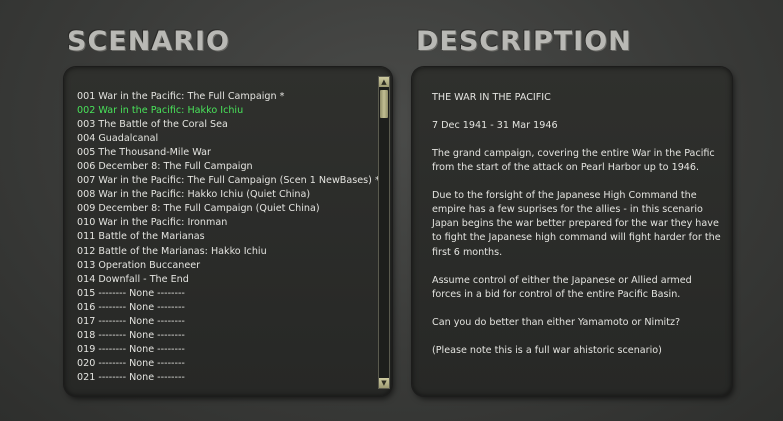 This screenshot has height=421, width=783. What do you see at coordinates (227, 336) in the screenshot?
I see `scenario-list-item: 018 -------- None --------` at bounding box center [227, 336].